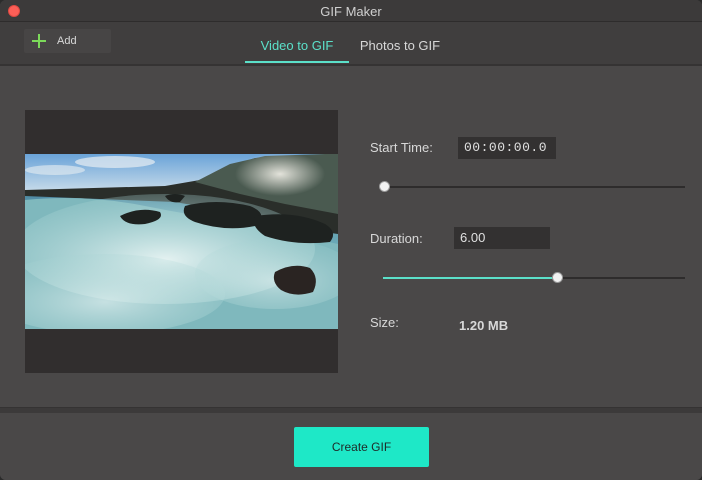 The height and width of the screenshot is (480, 702). Describe the element at coordinates (470, 278) in the screenshot. I see `duration-slider-fill` at that location.